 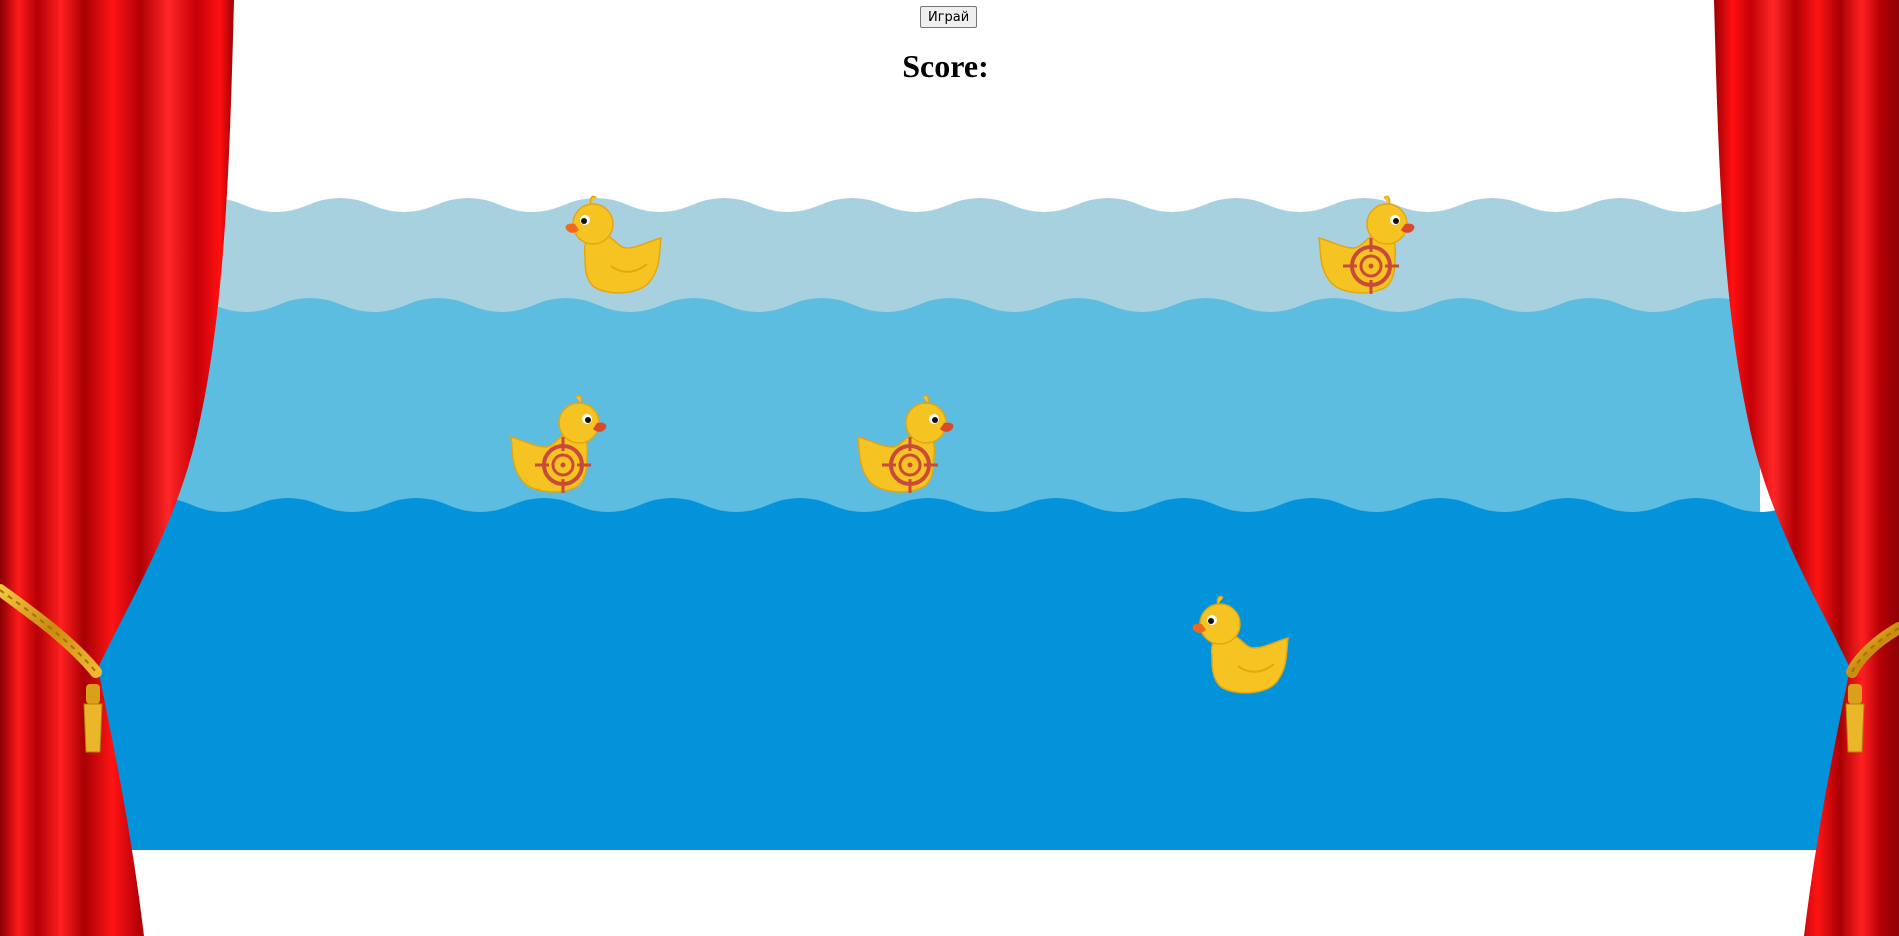 I want to click on curtain-left, so click(x=117, y=468).